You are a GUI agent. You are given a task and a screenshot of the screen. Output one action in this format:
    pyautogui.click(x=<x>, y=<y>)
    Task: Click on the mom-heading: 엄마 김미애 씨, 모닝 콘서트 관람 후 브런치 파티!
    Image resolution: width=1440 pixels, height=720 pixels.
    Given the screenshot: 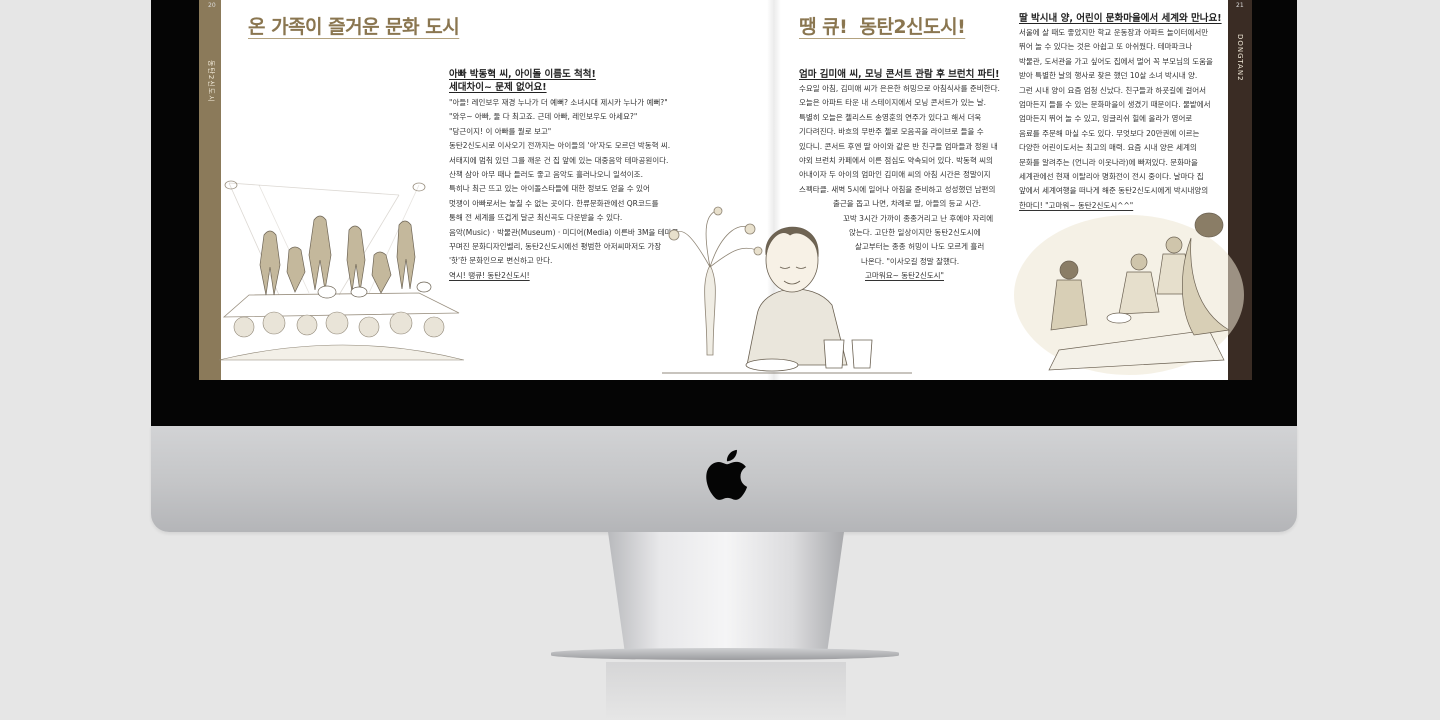 What is the action you would take?
    pyautogui.click(x=899, y=74)
    